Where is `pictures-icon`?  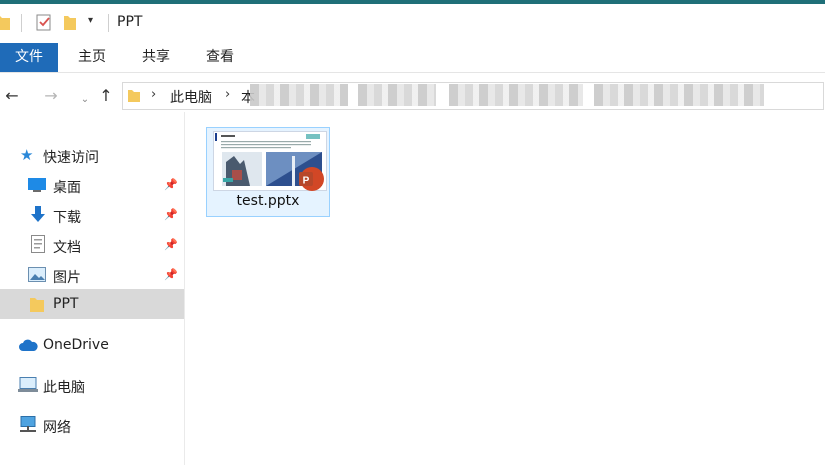 pictures-icon is located at coordinates (37, 274).